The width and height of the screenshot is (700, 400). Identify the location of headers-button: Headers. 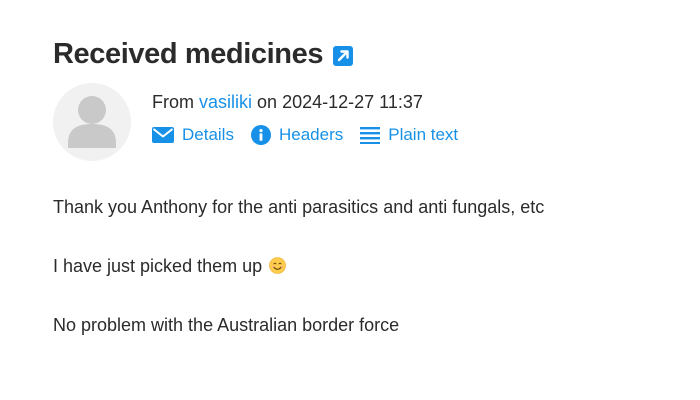
(297, 135).